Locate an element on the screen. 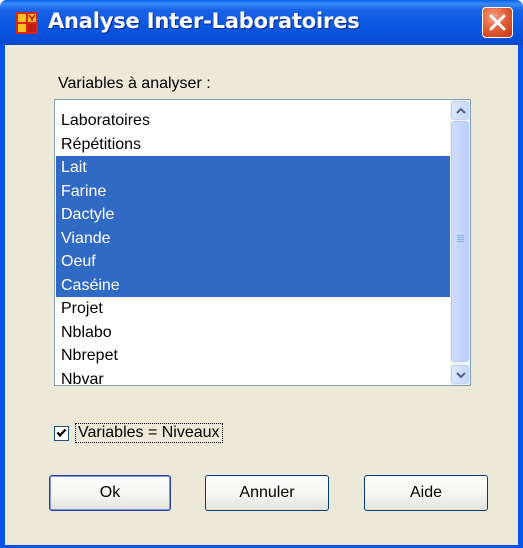 The image size is (523, 548). app-logo-icon is located at coordinates (27, 23).